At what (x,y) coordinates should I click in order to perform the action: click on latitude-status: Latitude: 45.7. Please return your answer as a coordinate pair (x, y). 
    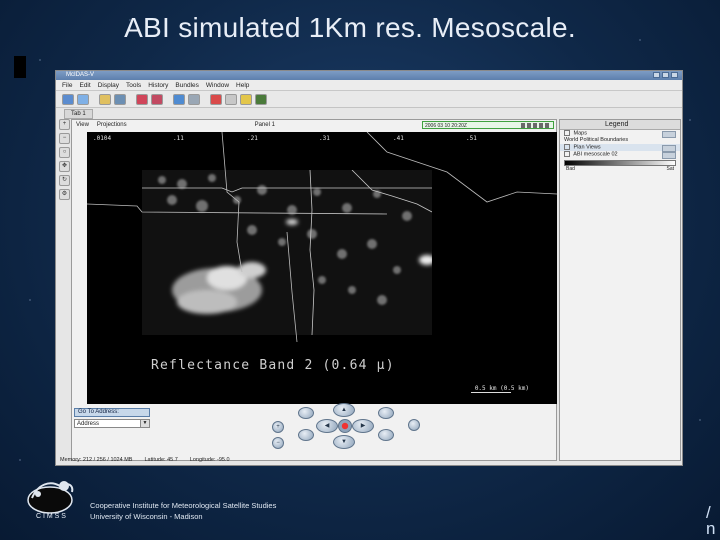
    Looking at the image, I should click on (161, 460).